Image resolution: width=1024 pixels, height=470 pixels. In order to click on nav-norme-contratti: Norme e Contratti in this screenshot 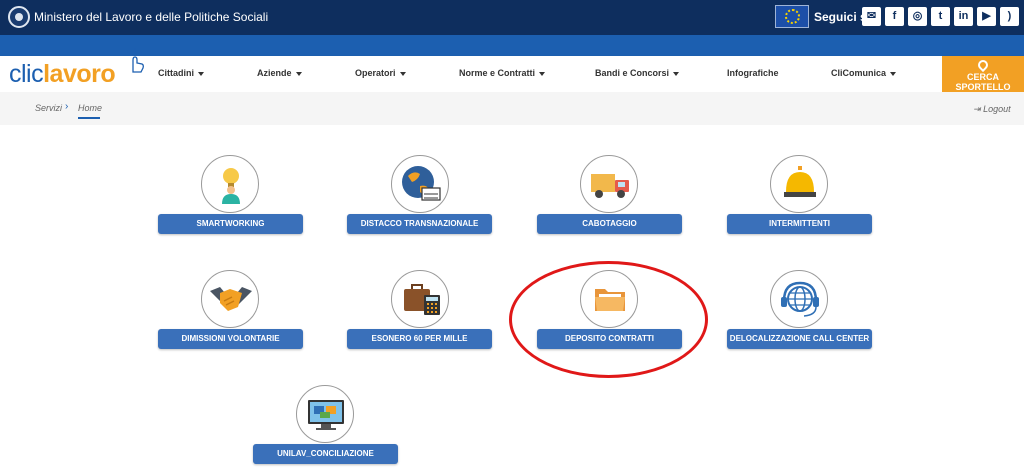, I will do `click(502, 73)`.